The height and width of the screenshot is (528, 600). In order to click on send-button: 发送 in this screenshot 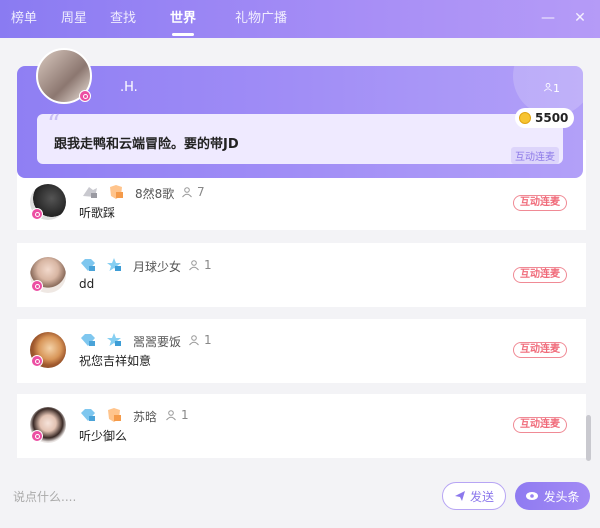, I will do `click(474, 496)`.